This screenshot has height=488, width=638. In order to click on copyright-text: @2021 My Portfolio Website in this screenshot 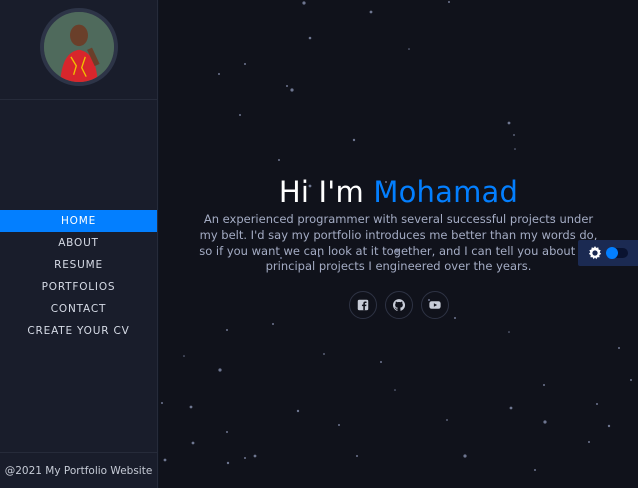, I will do `click(78, 470)`.